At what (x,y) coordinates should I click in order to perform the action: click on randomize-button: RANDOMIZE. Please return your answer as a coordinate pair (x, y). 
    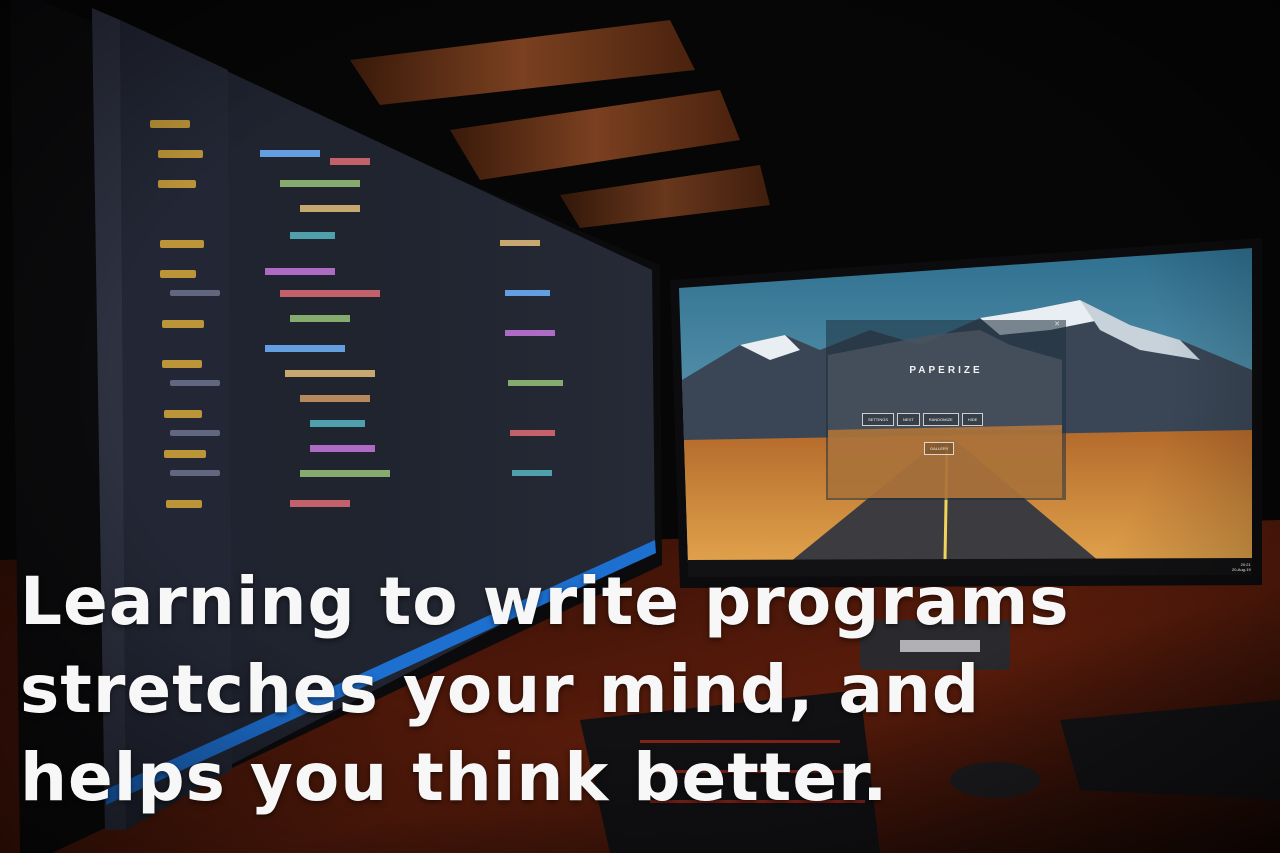
    Looking at the image, I should click on (940, 419).